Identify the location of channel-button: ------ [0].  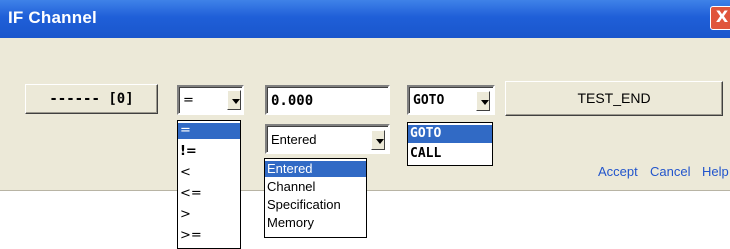
(91, 99).